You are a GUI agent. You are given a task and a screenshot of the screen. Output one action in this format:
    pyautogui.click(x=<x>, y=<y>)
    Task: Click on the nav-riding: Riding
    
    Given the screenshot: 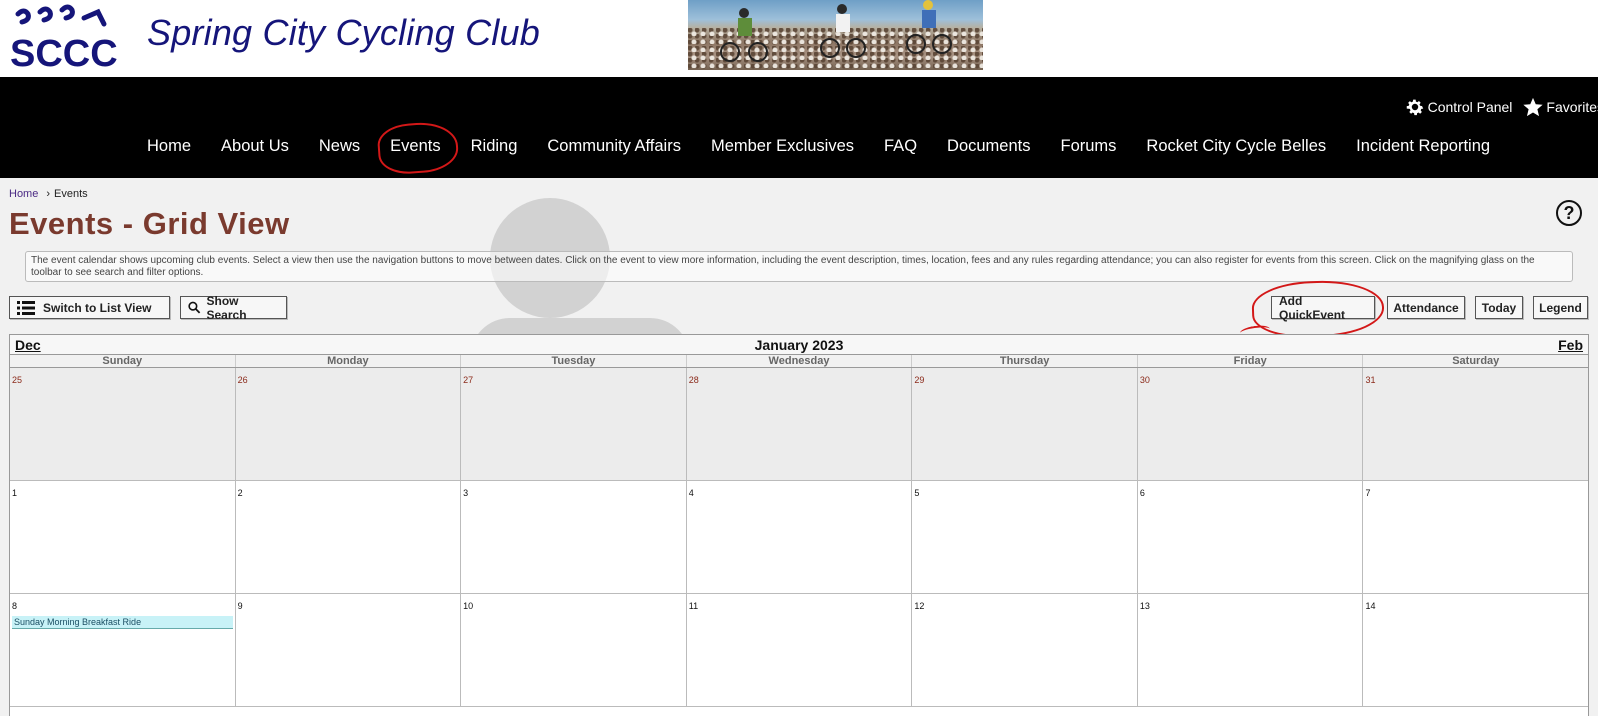 What is the action you would take?
    pyautogui.click(x=494, y=146)
    